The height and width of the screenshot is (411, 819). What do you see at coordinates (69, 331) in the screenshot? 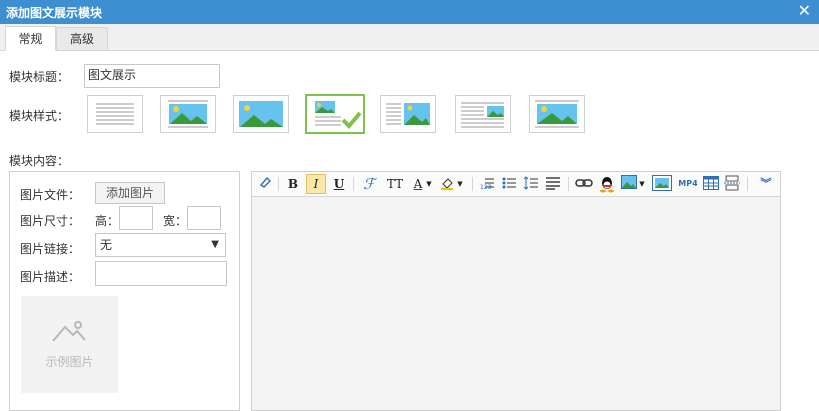
I see `image-placeholder-icon` at bounding box center [69, 331].